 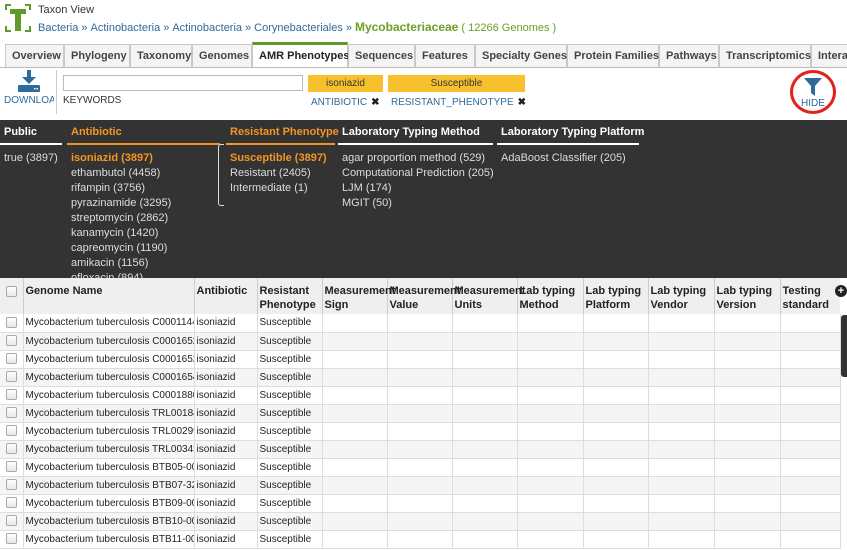 I want to click on facet-item: MGIT (50), so click(x=417, y=203).